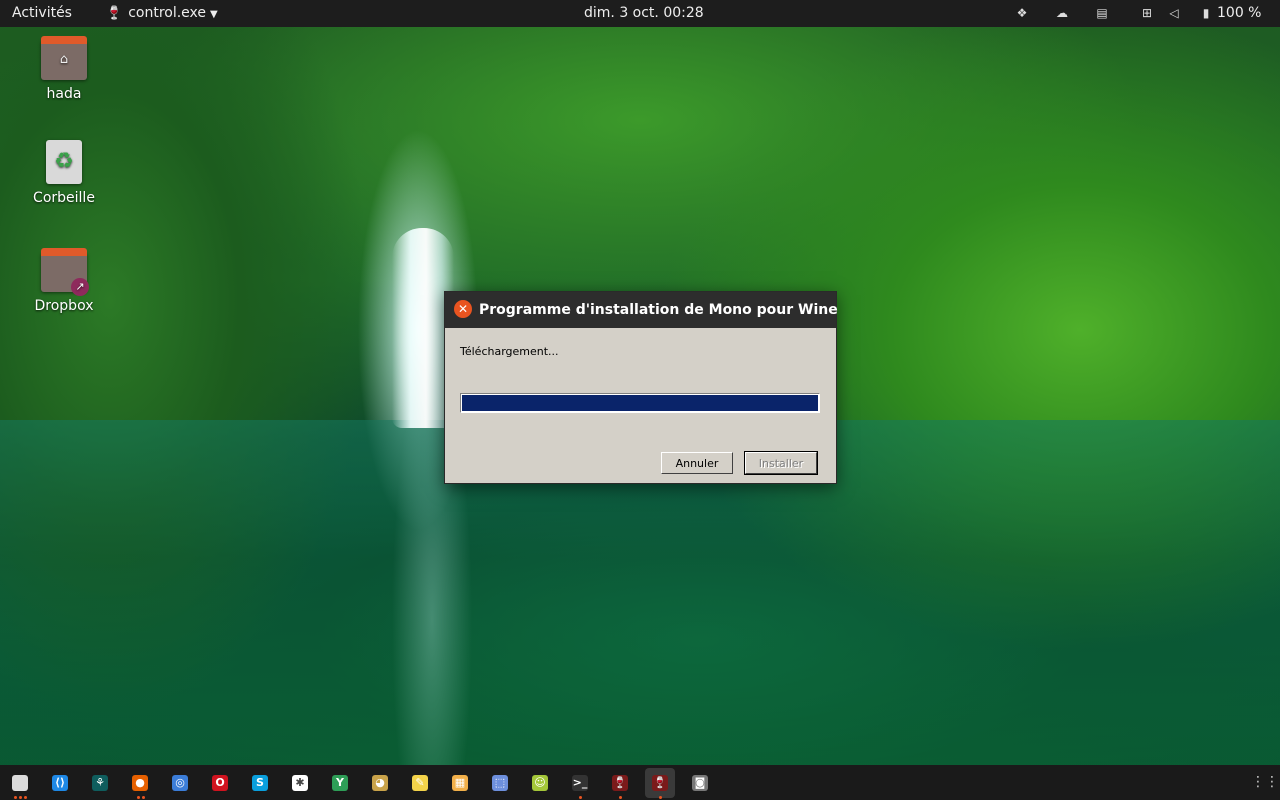  I want to click on android-icon: ☺, so click(540, 783).